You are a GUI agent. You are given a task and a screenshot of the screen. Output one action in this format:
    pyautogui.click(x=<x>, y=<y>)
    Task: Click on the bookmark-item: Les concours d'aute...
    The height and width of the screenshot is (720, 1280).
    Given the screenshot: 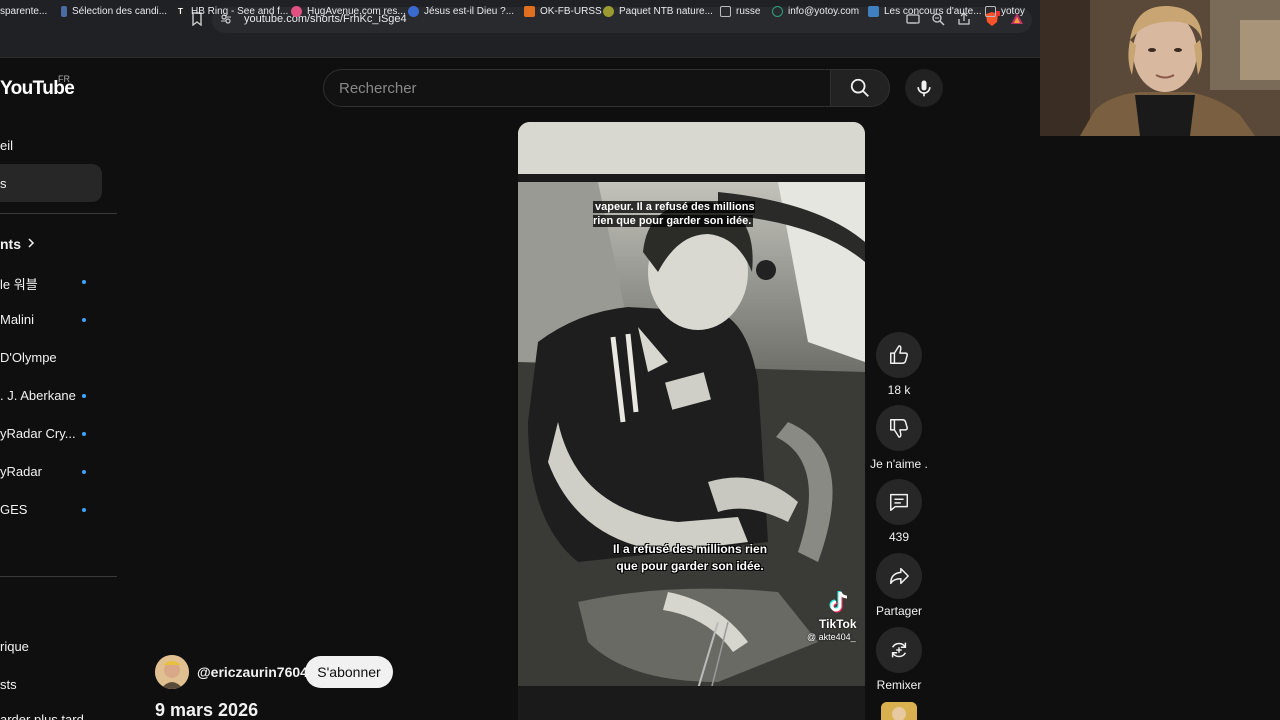 What is the action you would take?
    pyautogui.click(x=925, y=11)
    